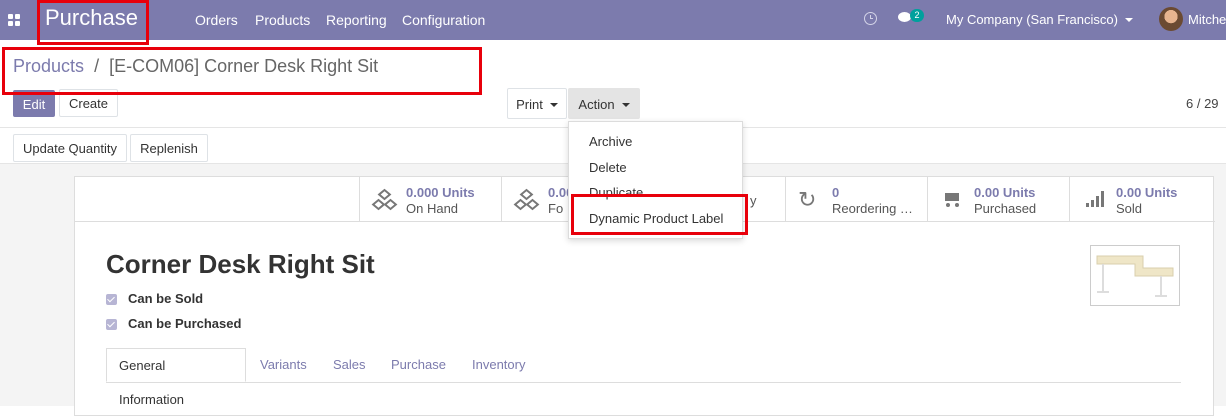  What do you see at coordinates (1005, 208) in the screenshot?
I see `smart-button-label: Purchased` at bounding box center [1005, 208].